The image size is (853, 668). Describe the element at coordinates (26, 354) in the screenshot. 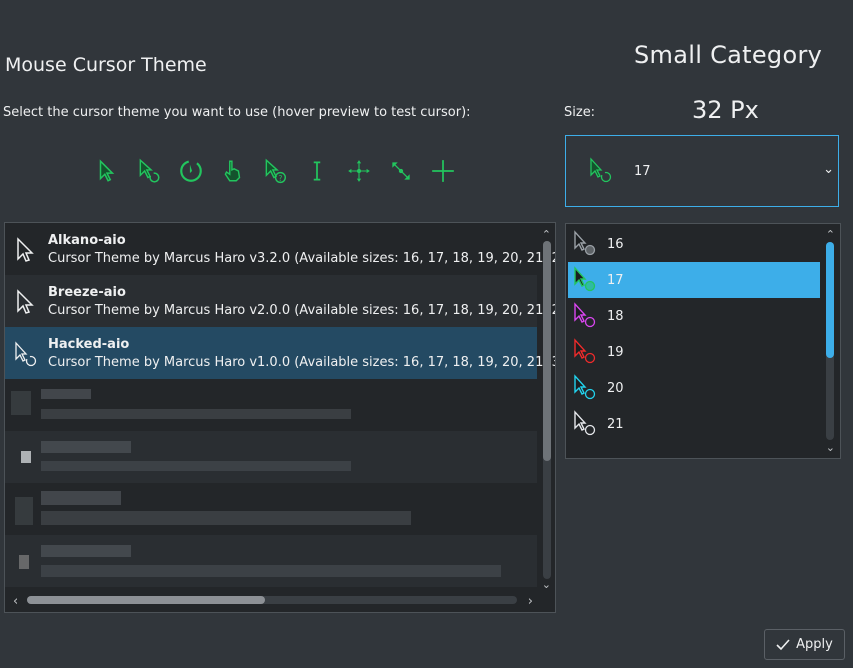

I see `white-arrow-busy-icon` at that location.